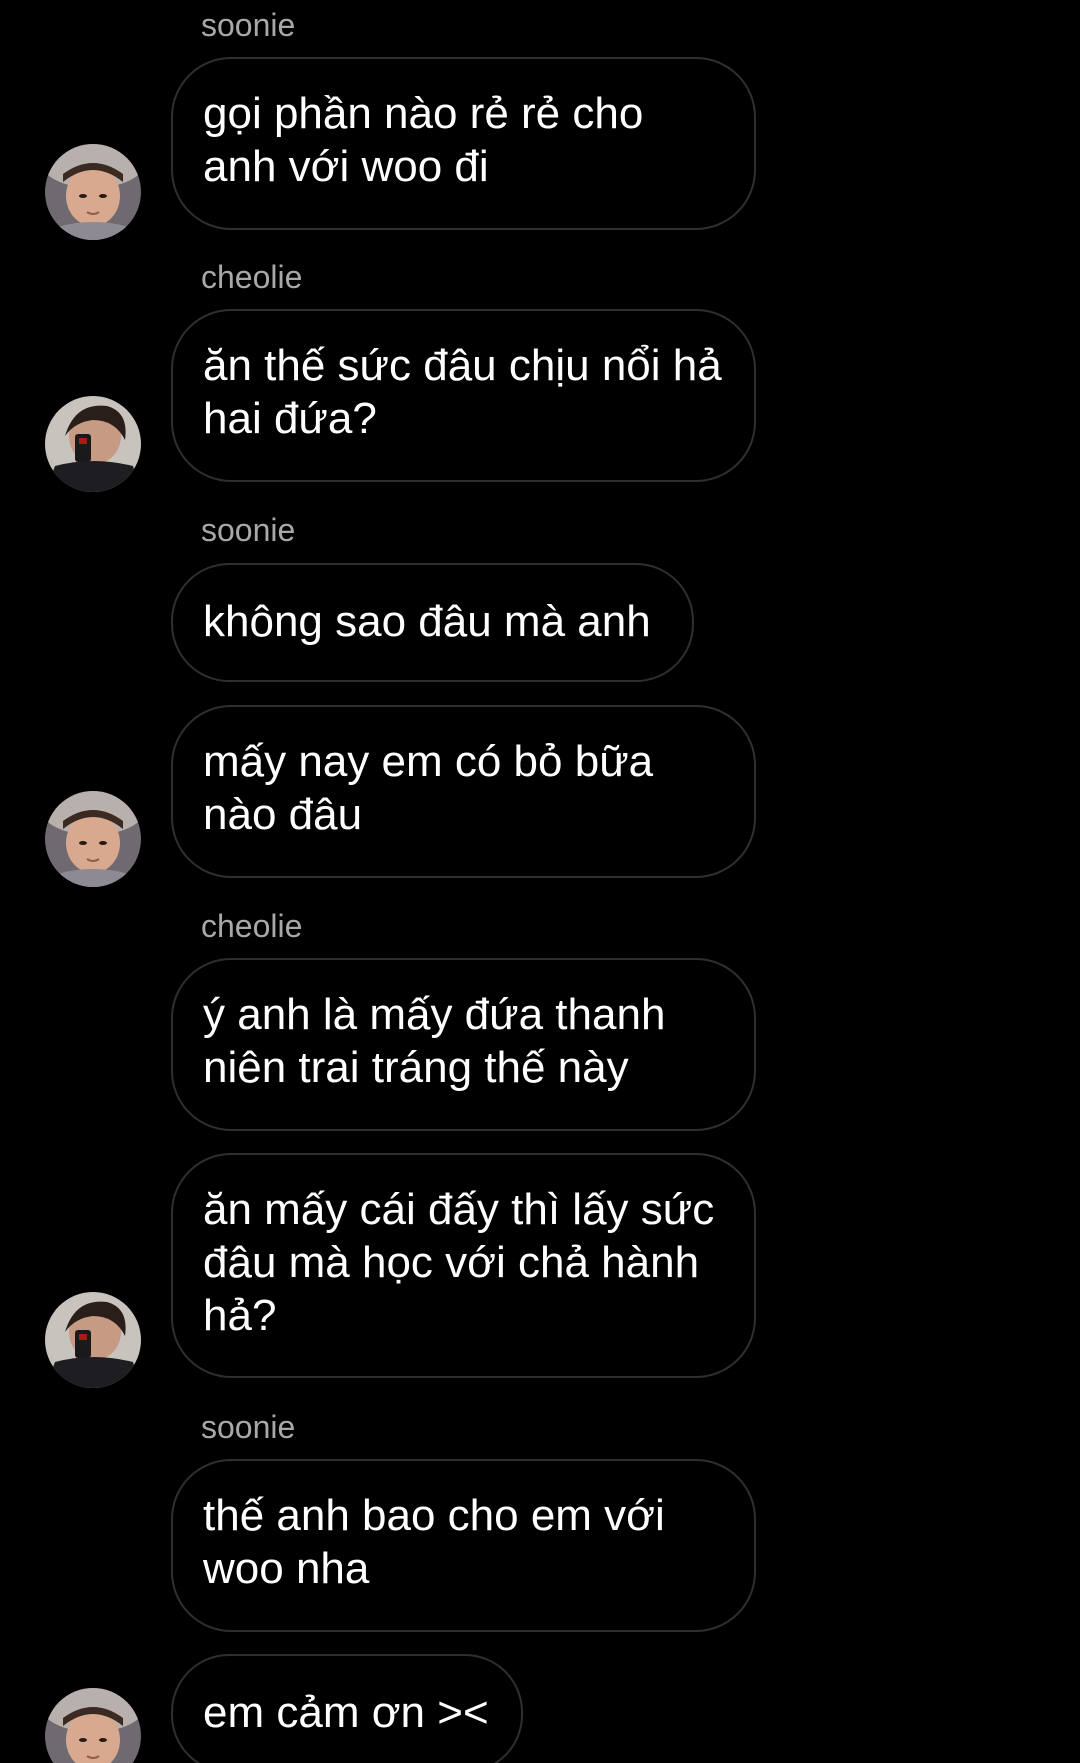 This screenshot has width=1080, height=1763. Describe the element at coordinates (463, 143) in the screenshot. I see `message-bubble: gọi phần nào rẻ rẻ cho anh với woo đi` at that location.